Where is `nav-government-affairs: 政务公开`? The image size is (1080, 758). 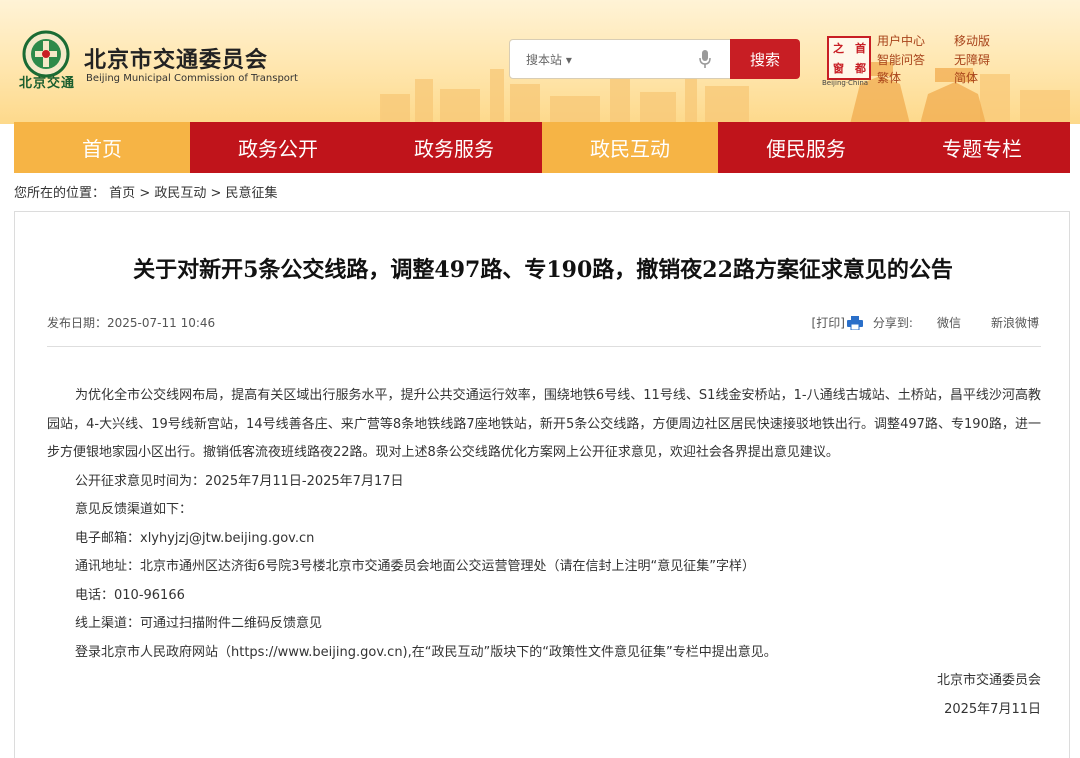 nav-government-affairs: 政务公开 is located at coordinates (278, 147).